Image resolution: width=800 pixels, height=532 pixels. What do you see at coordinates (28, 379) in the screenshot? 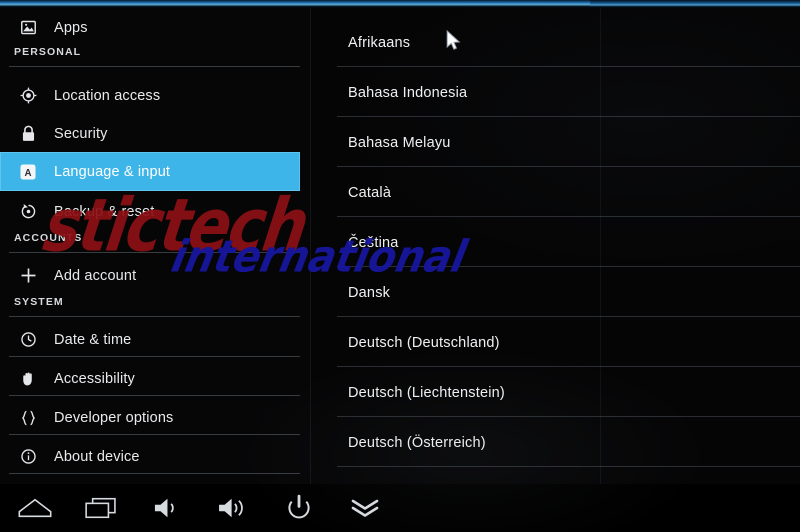
I see `hand-icon` at bounding box center [28, 379].